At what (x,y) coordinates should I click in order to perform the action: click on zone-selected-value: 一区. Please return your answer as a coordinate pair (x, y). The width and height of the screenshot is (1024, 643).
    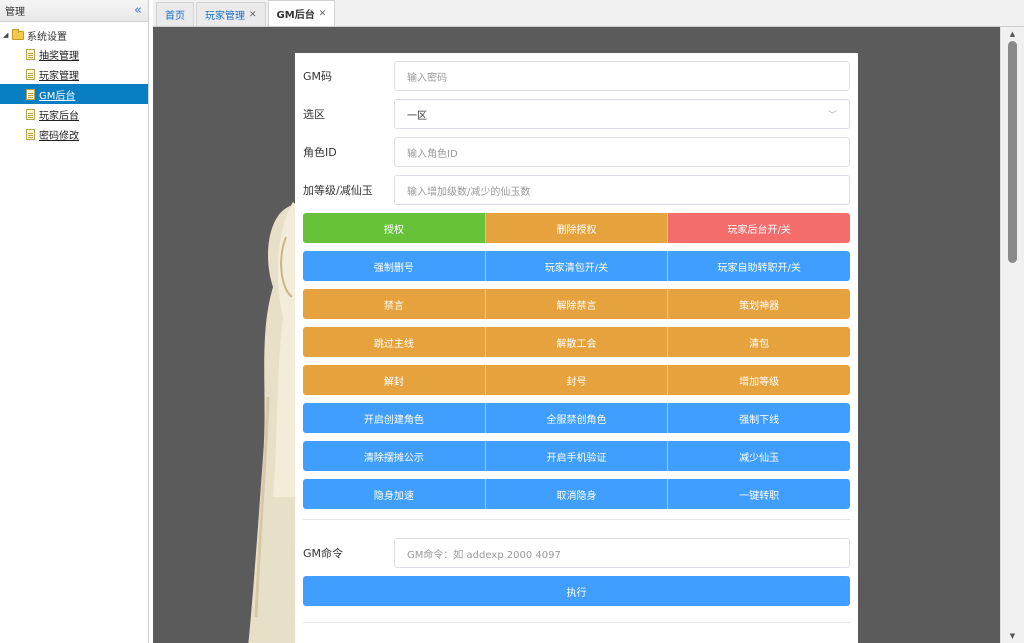
    Looking at the image, I should click on (417, 116).